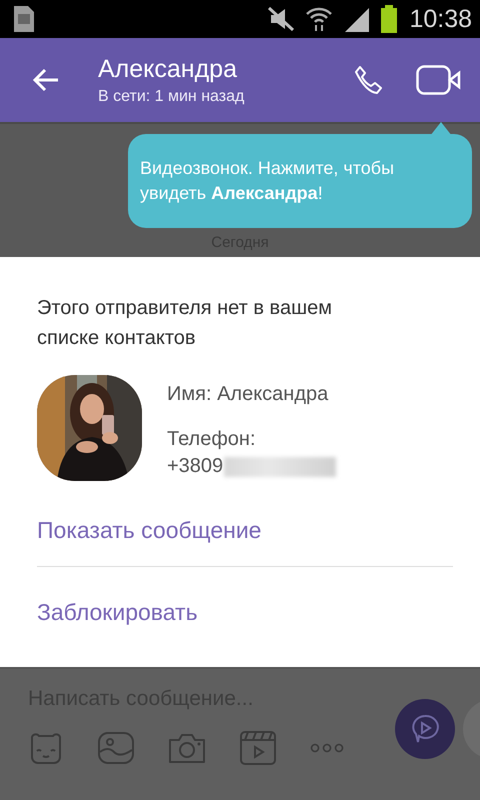 This screenshot has width=480, height=800. I want to click on phone-label: Телефон:, so click(211, 439).